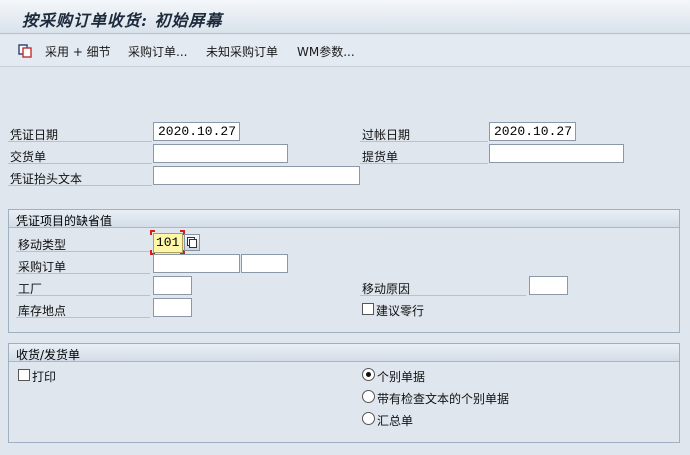 This screenshot has height=455, width=690. What do you see at coordinates (256, 175) in the screenshot?
I see `header-text-input` at bounding box center [256, 175].